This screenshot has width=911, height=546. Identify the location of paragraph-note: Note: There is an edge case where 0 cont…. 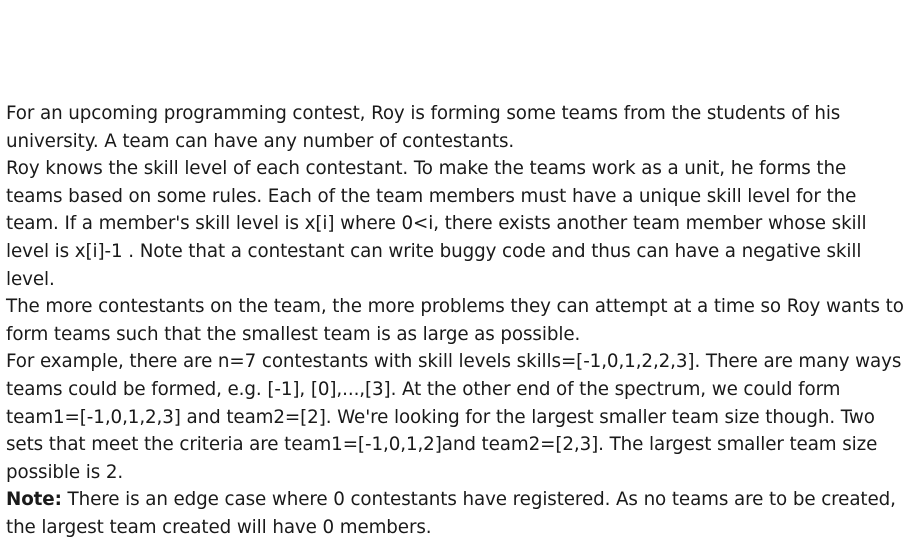
(456, 513).